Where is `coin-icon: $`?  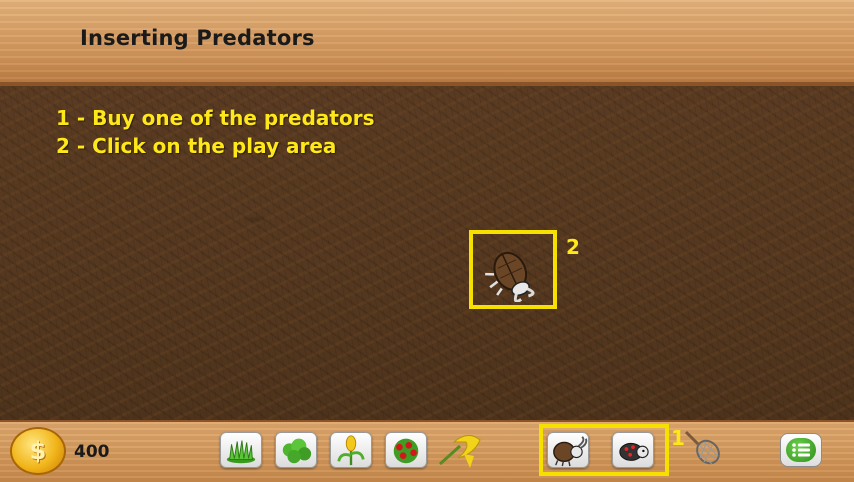
coin-icon: $ is located at coordinates (38, 451).